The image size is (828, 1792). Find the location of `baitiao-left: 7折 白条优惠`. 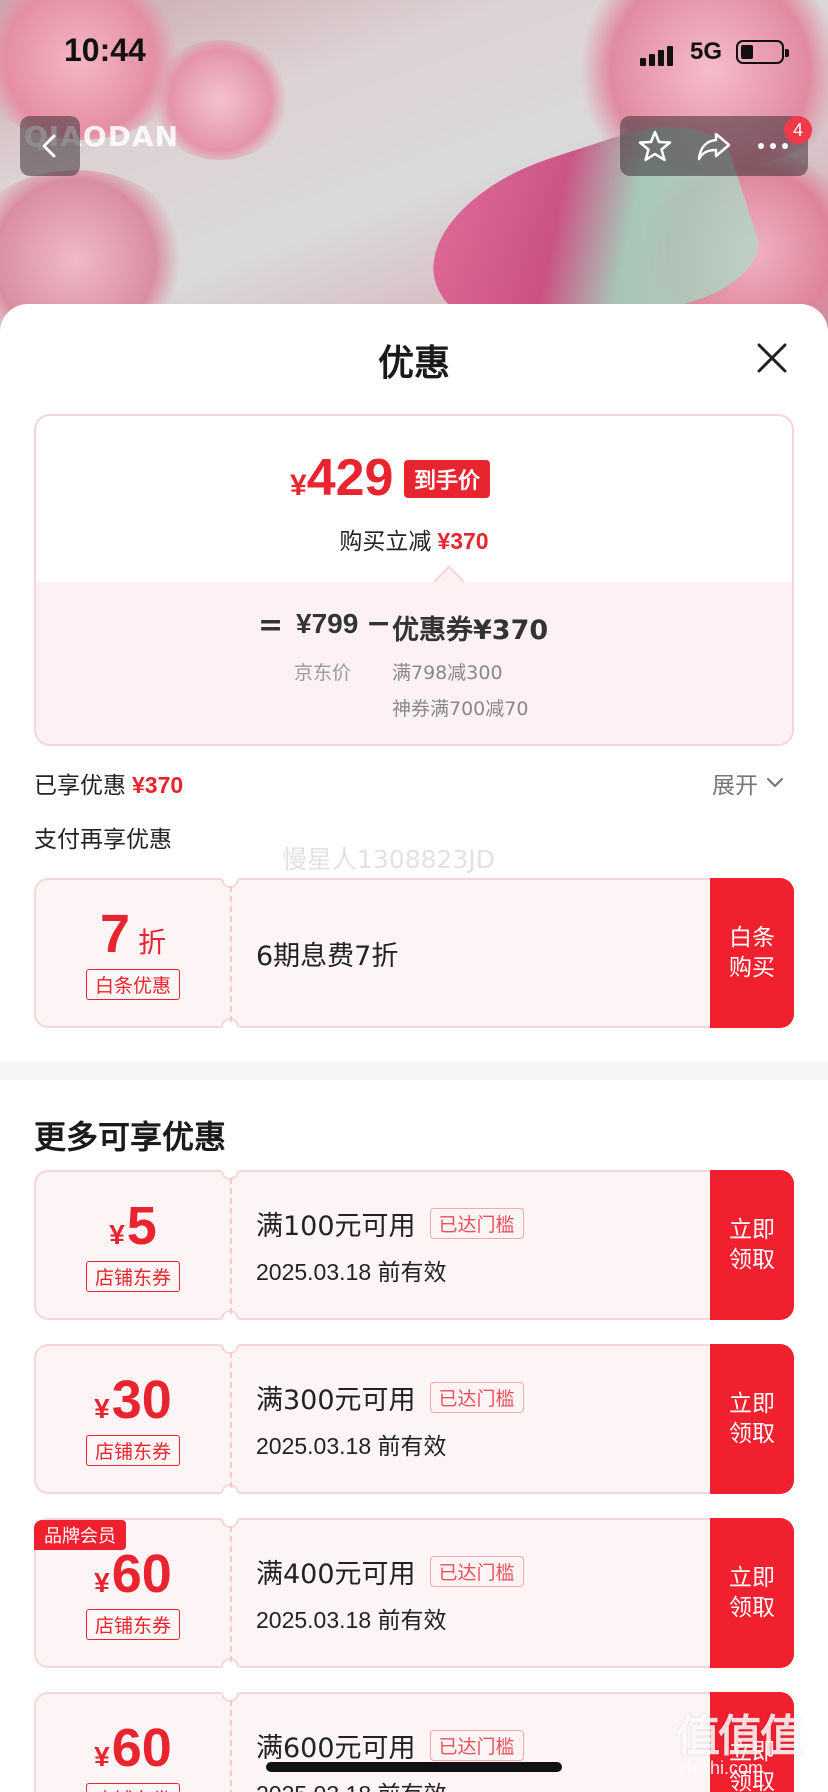

baitiao-left: 7折 白条优惠 is located at coordinates (133, 953).